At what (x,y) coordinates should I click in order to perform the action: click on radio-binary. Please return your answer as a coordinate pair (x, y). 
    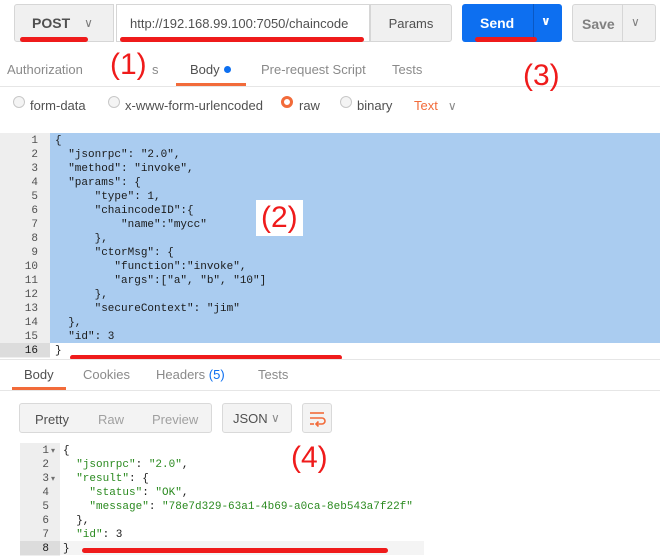
    Looking at the image, I should click on (346, 102).